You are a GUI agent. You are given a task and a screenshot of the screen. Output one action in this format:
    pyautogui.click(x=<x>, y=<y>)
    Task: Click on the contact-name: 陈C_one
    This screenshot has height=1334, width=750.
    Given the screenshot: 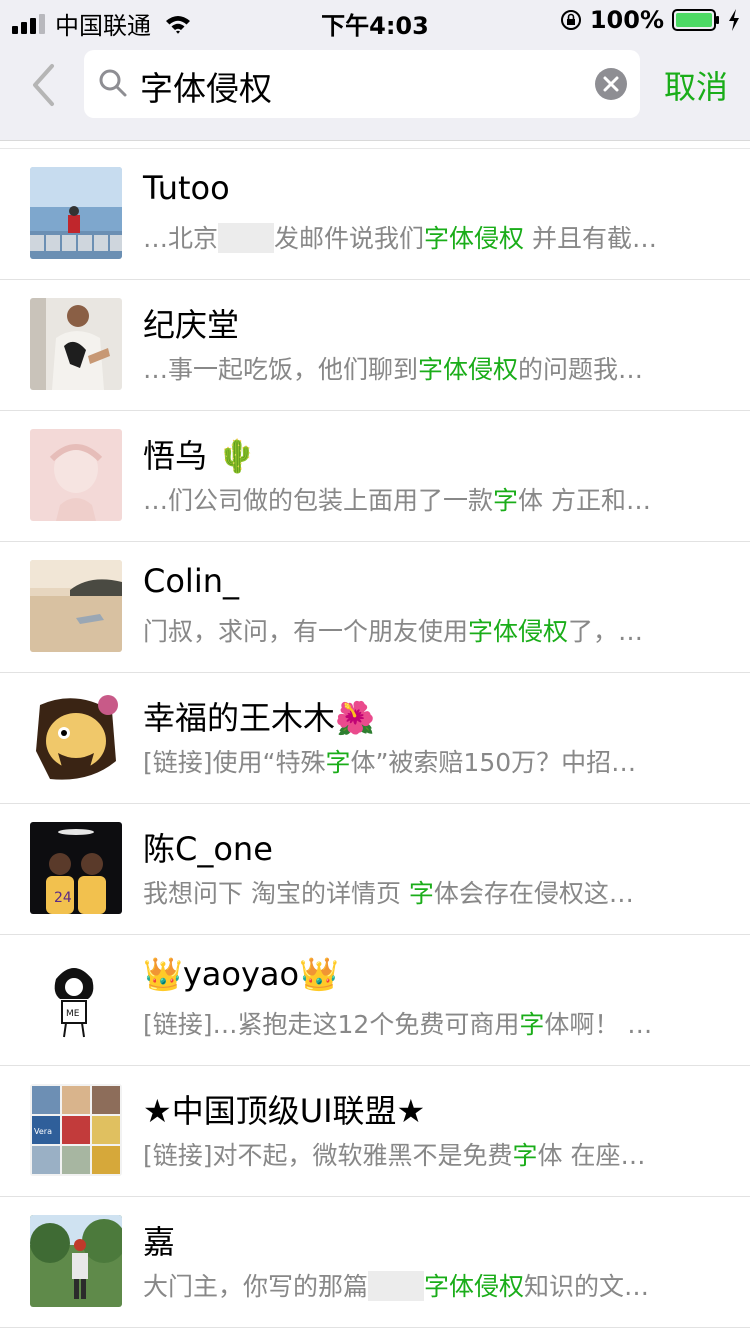 What is the action you would take?
    pyautogui.click(x=208, y=849)
    